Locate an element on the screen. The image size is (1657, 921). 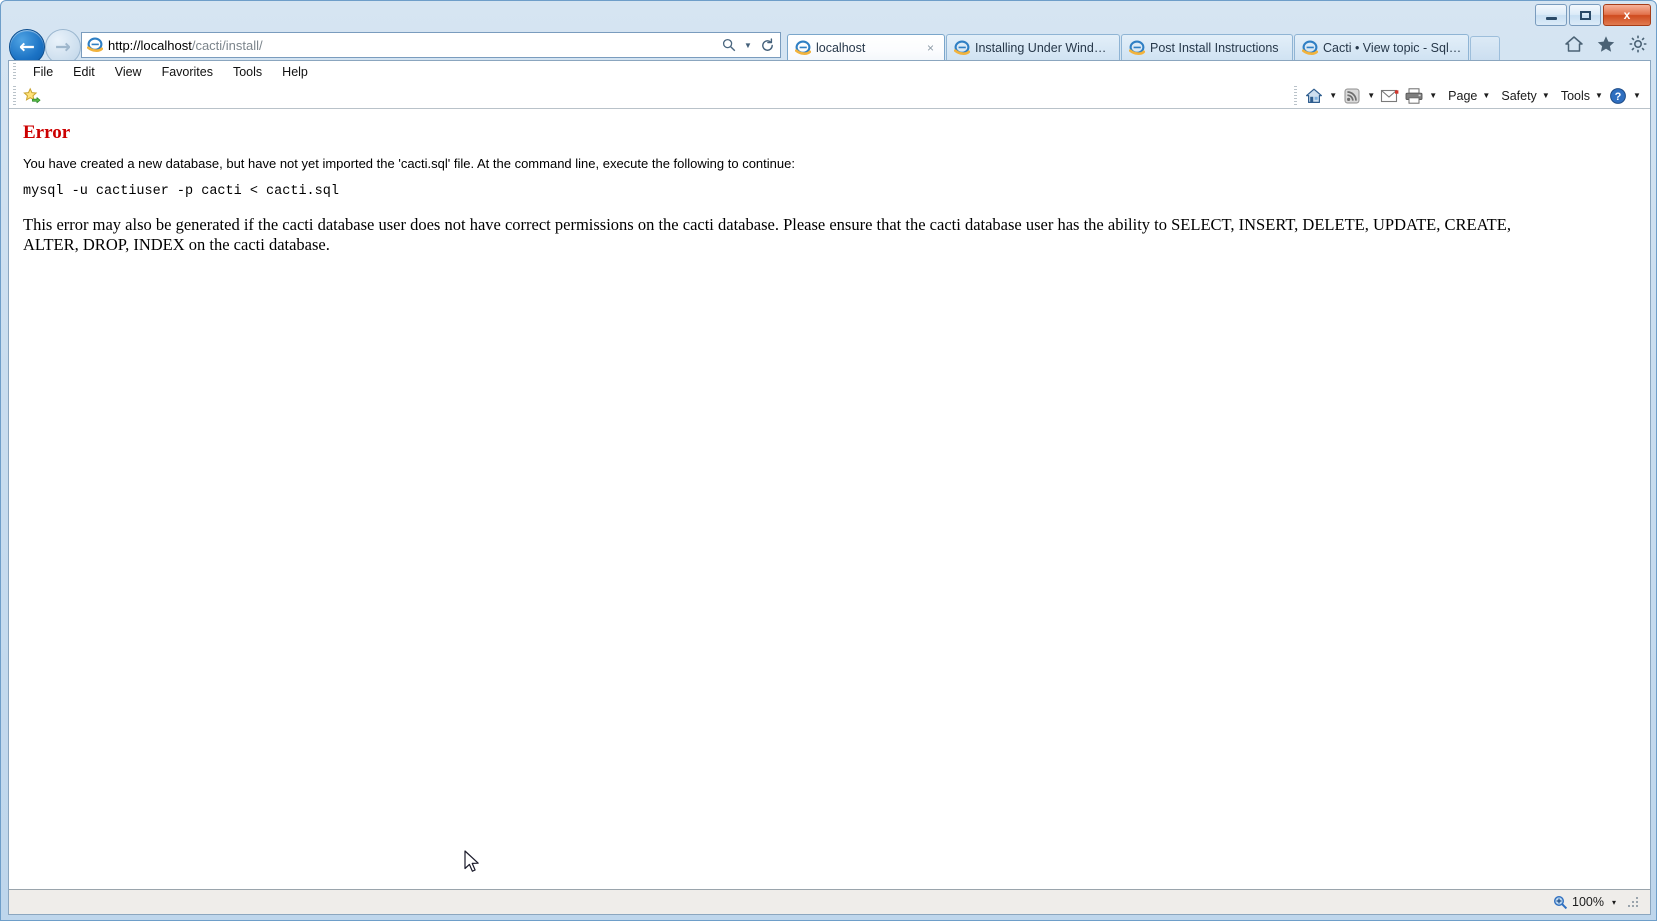
maximize-button is located at coordinates (1585, 15).